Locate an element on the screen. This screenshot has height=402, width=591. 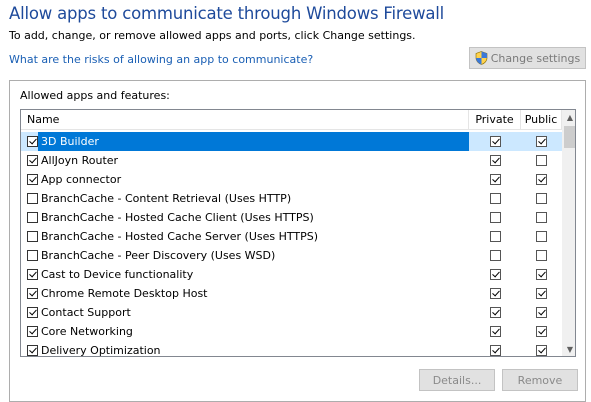
name-cell: Contact Support is located at coordinates (245, 312).